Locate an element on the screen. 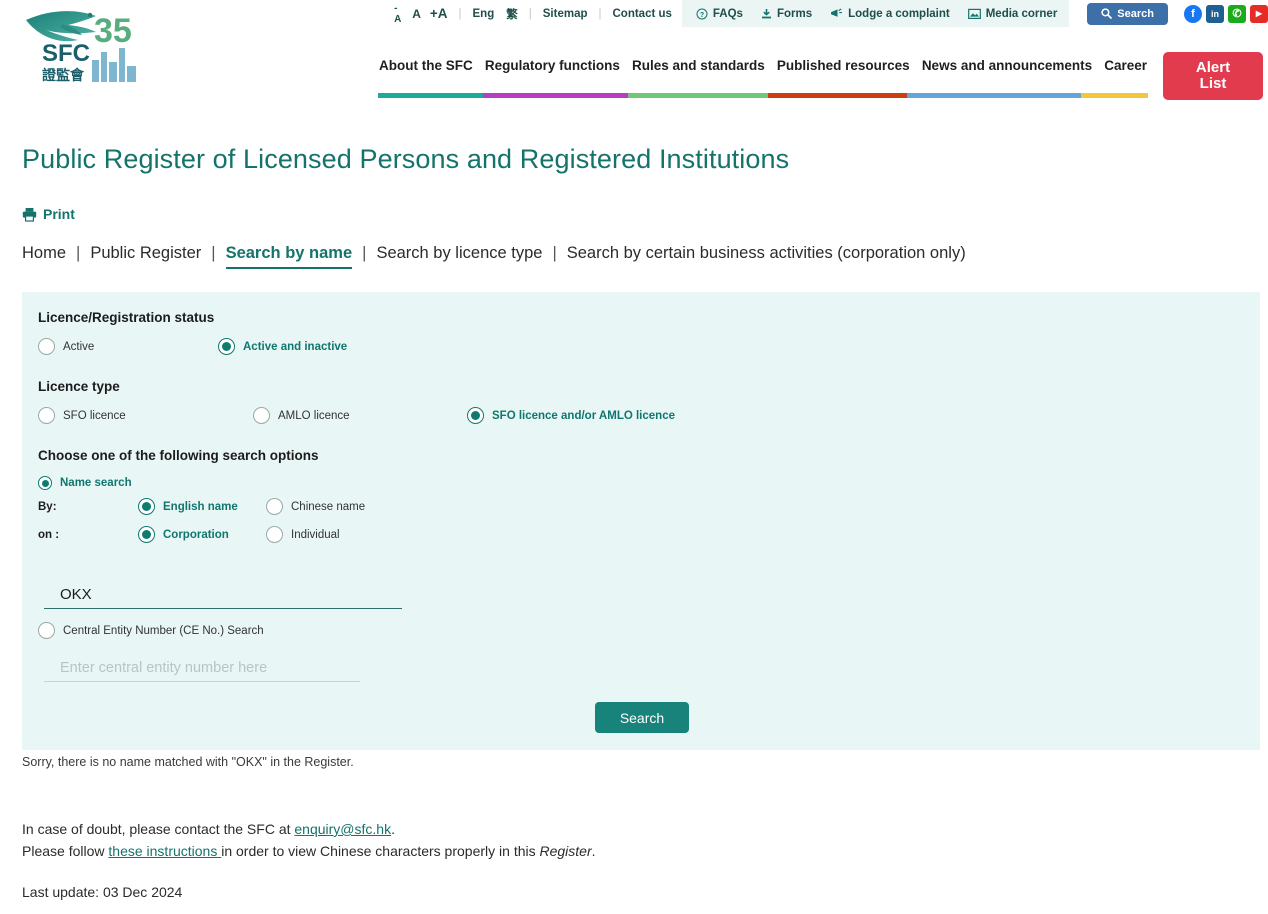 The height and width of the screenshot is (914, 1268). radio-label-english-name: English name is located at coordinates (200, 506).